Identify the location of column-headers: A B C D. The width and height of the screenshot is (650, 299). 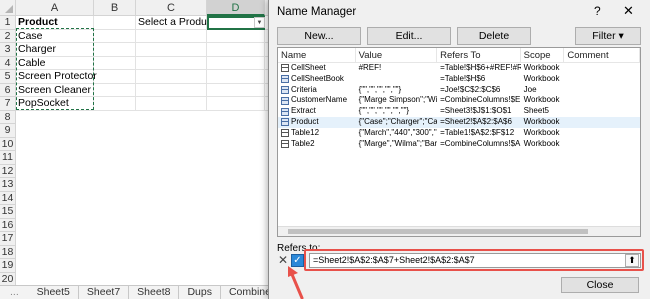
(150, 8).